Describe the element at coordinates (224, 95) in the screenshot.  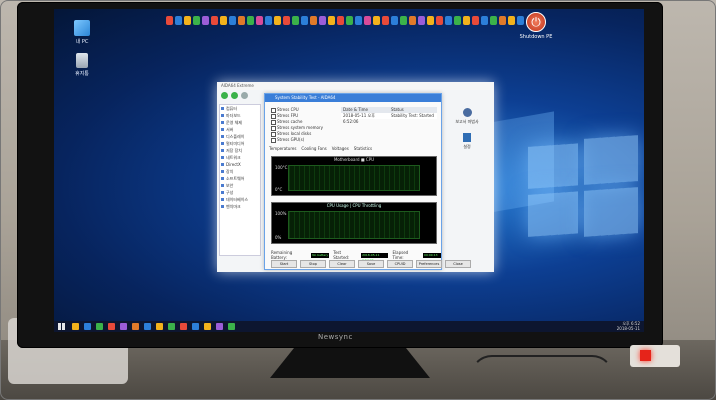
I see `back-icon` at that location.